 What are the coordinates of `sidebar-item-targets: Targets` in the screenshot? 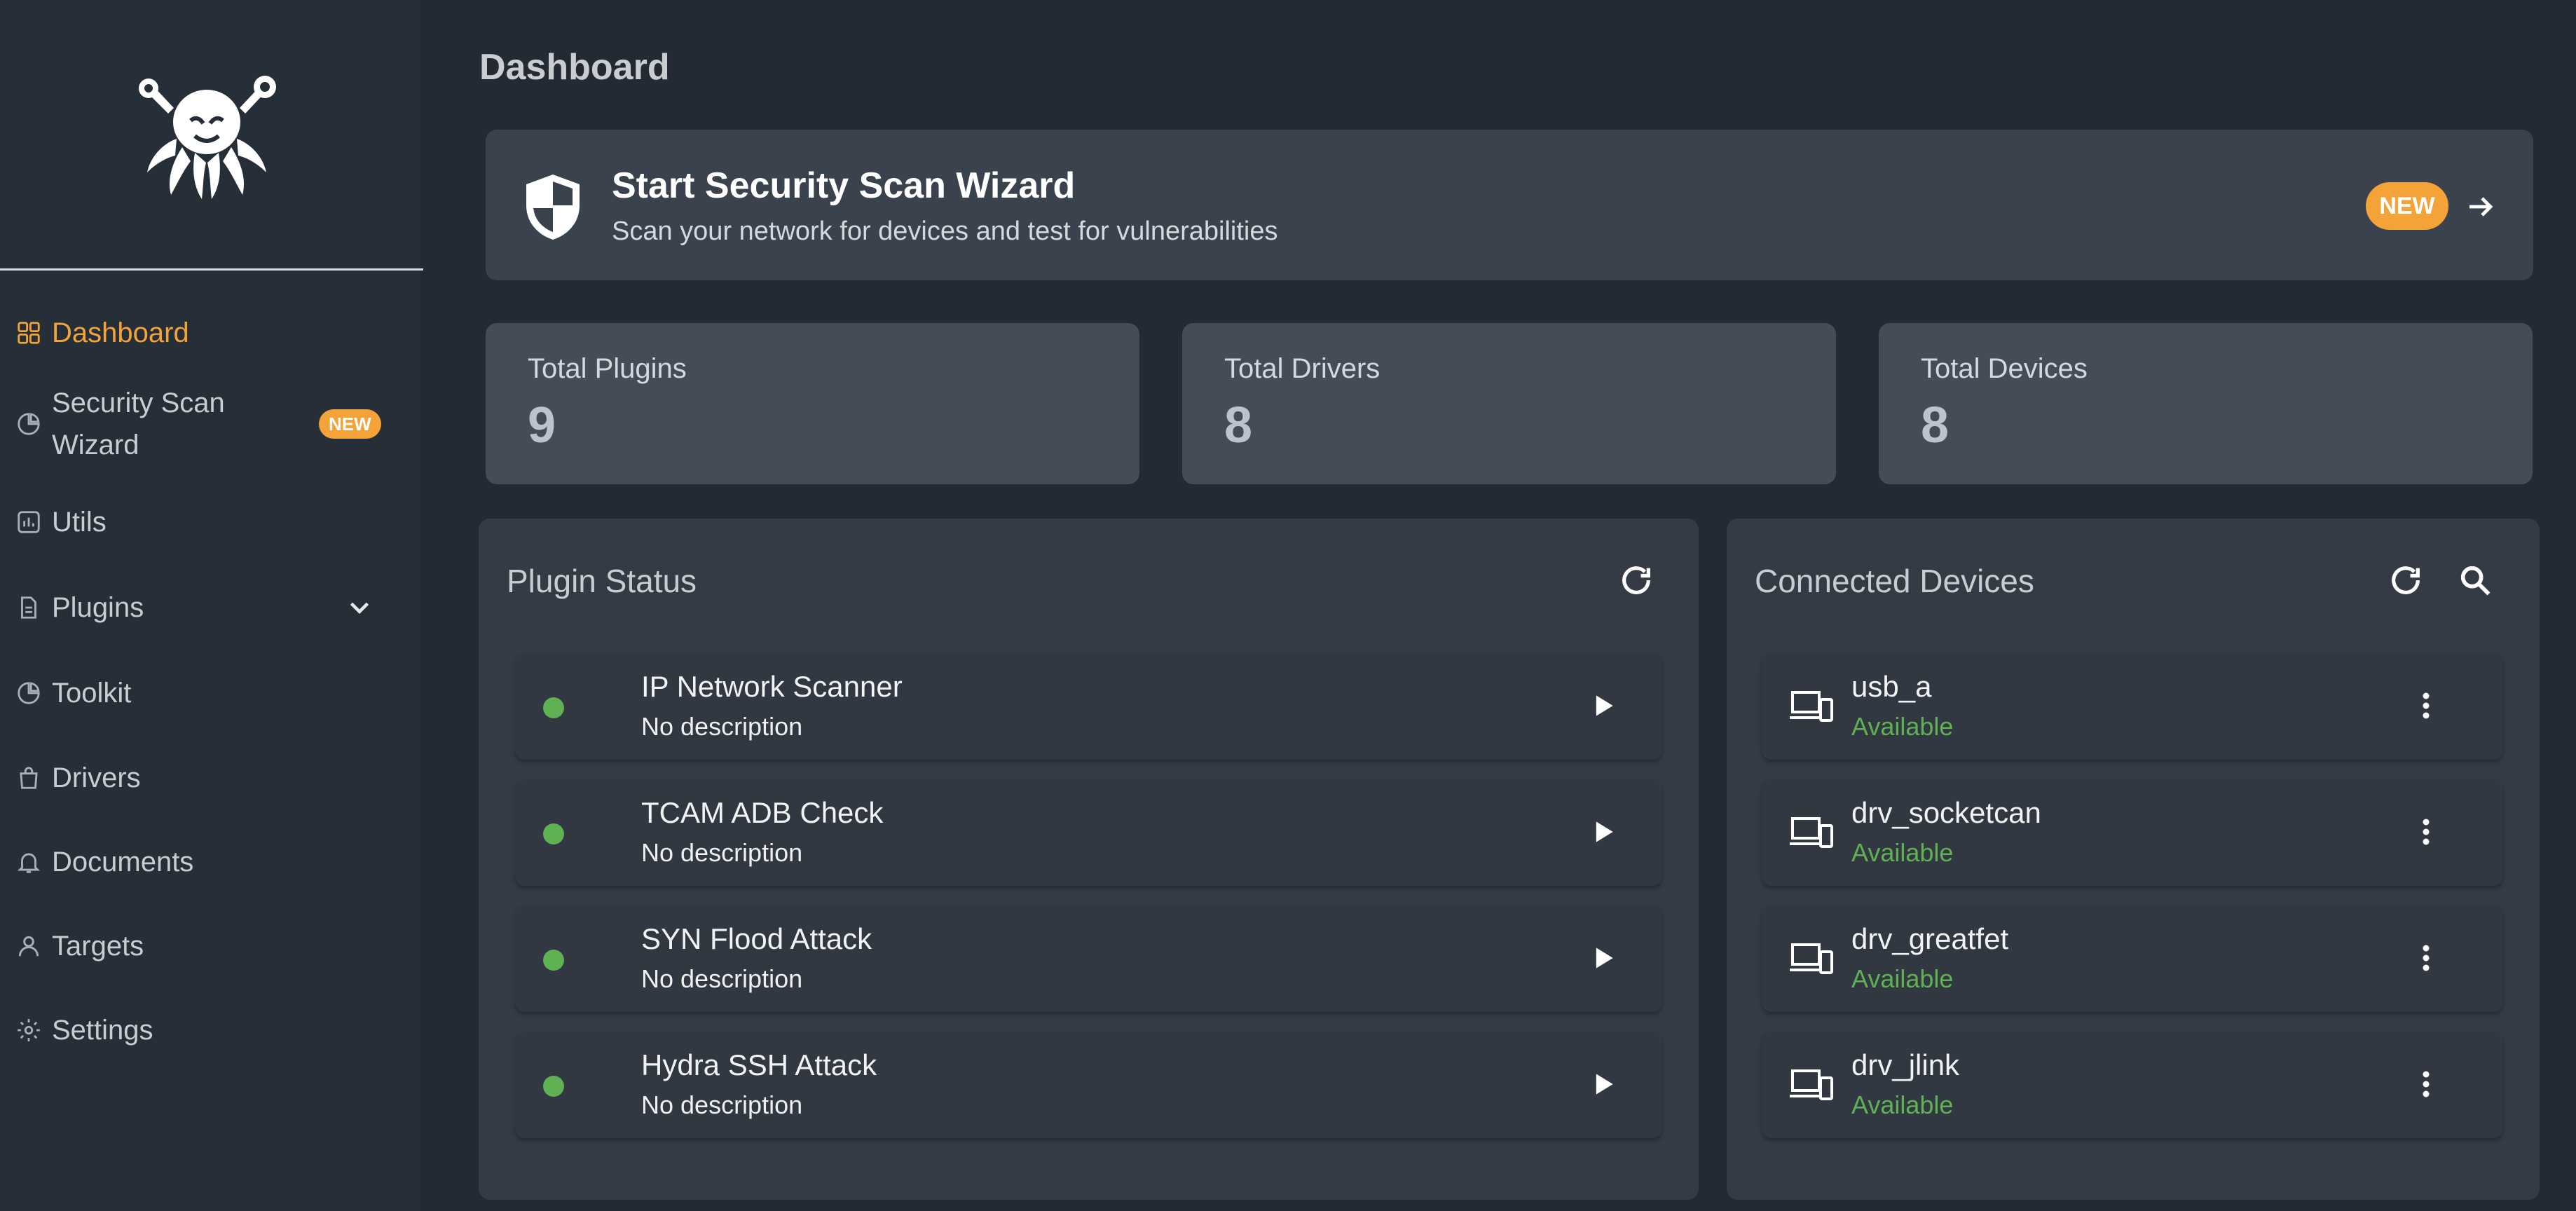 It's located at (210, 946).